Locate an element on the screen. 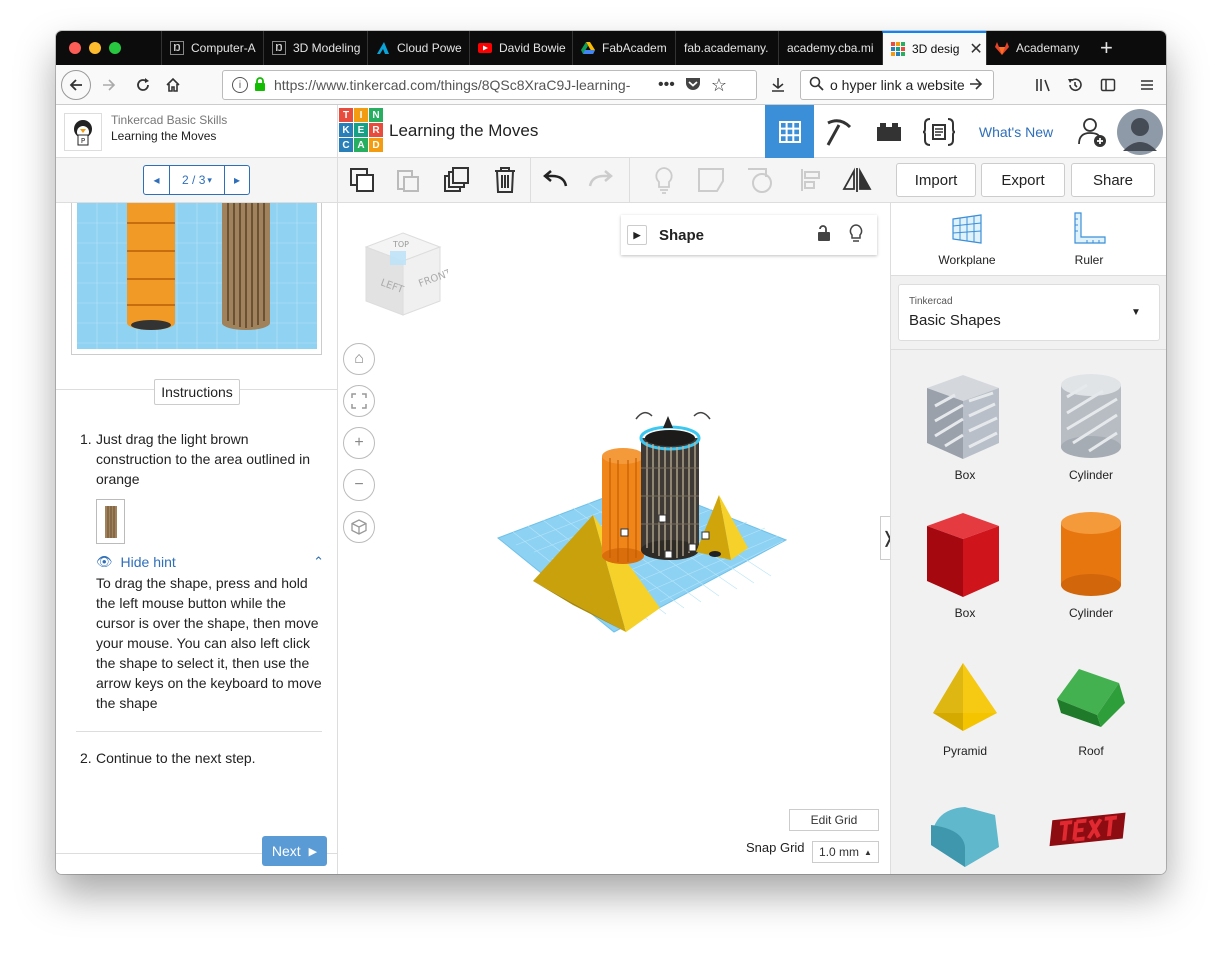  fit-view-button is located at coordinates (359, 401).